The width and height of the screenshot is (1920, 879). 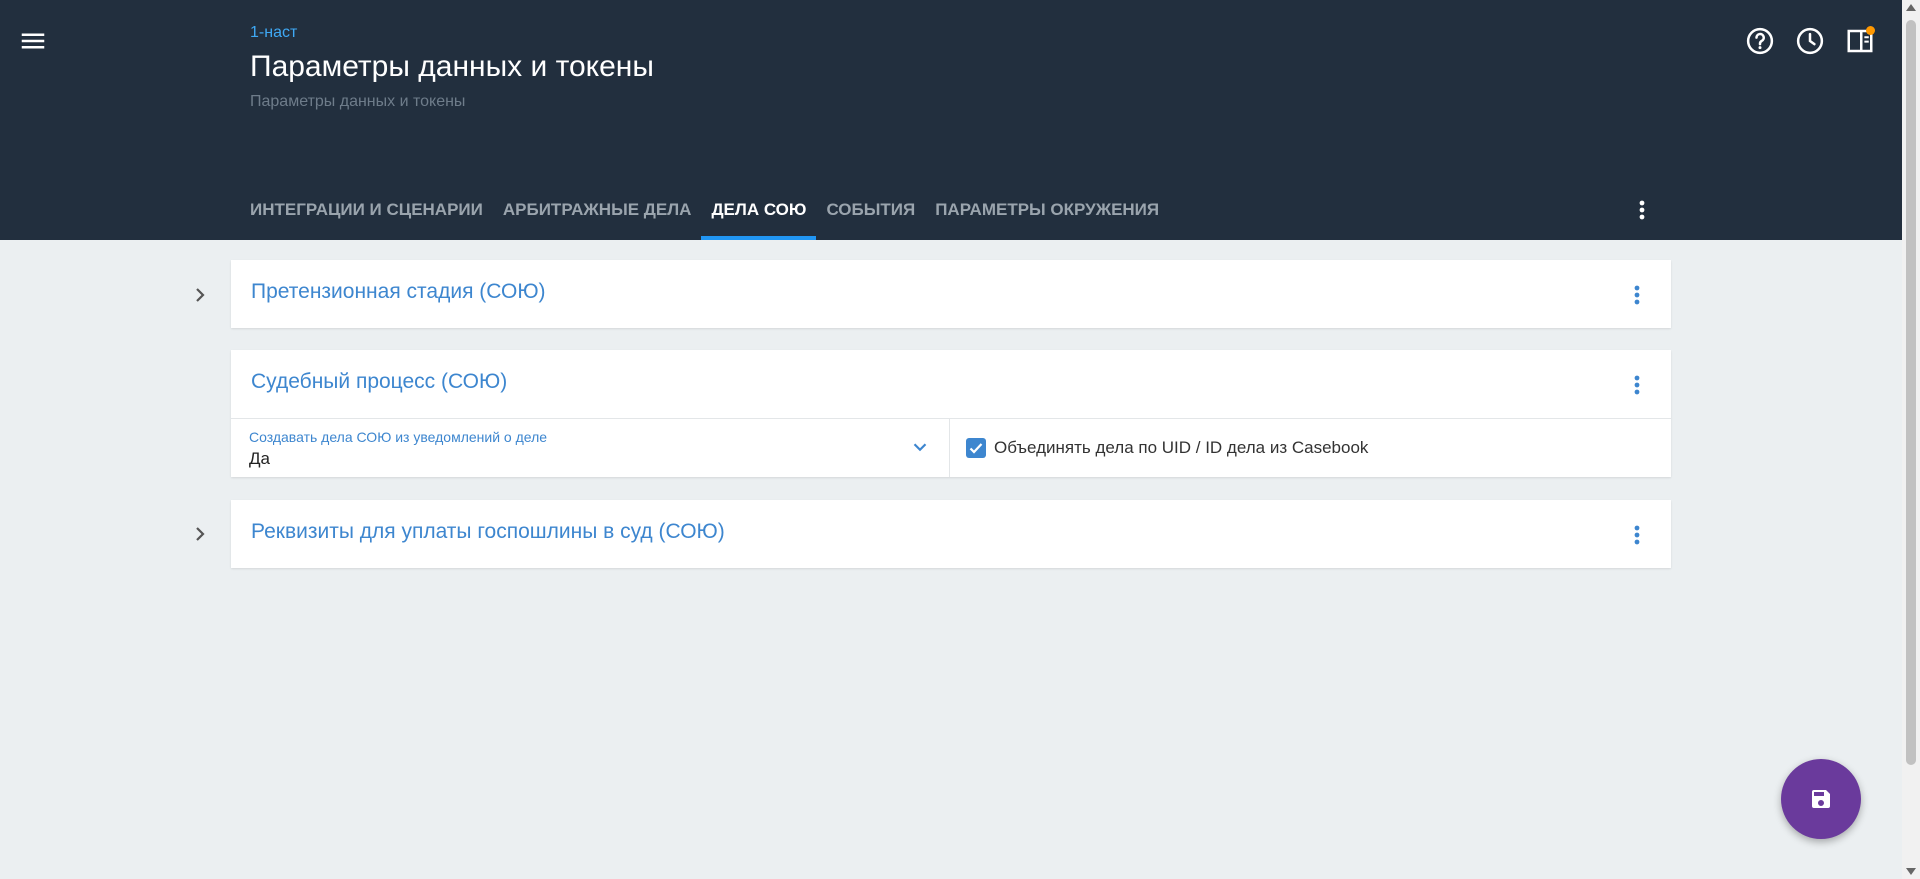 I want to click on page-subtitle: Параметры данных и токены, so click(x=358, y=101).